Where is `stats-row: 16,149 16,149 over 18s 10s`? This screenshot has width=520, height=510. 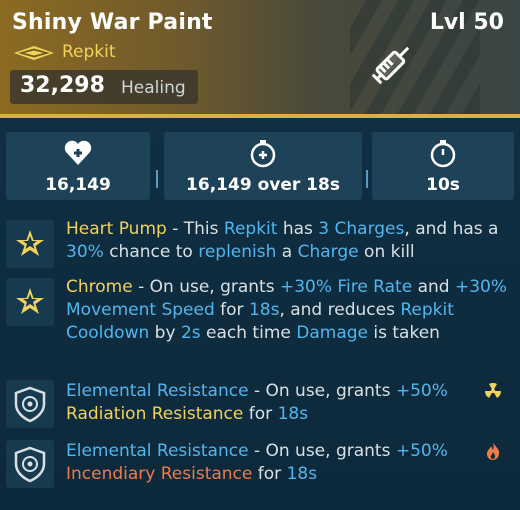
stats-row: 16,149 16,149 over 18s 10s is located at coordinates (260, 166).